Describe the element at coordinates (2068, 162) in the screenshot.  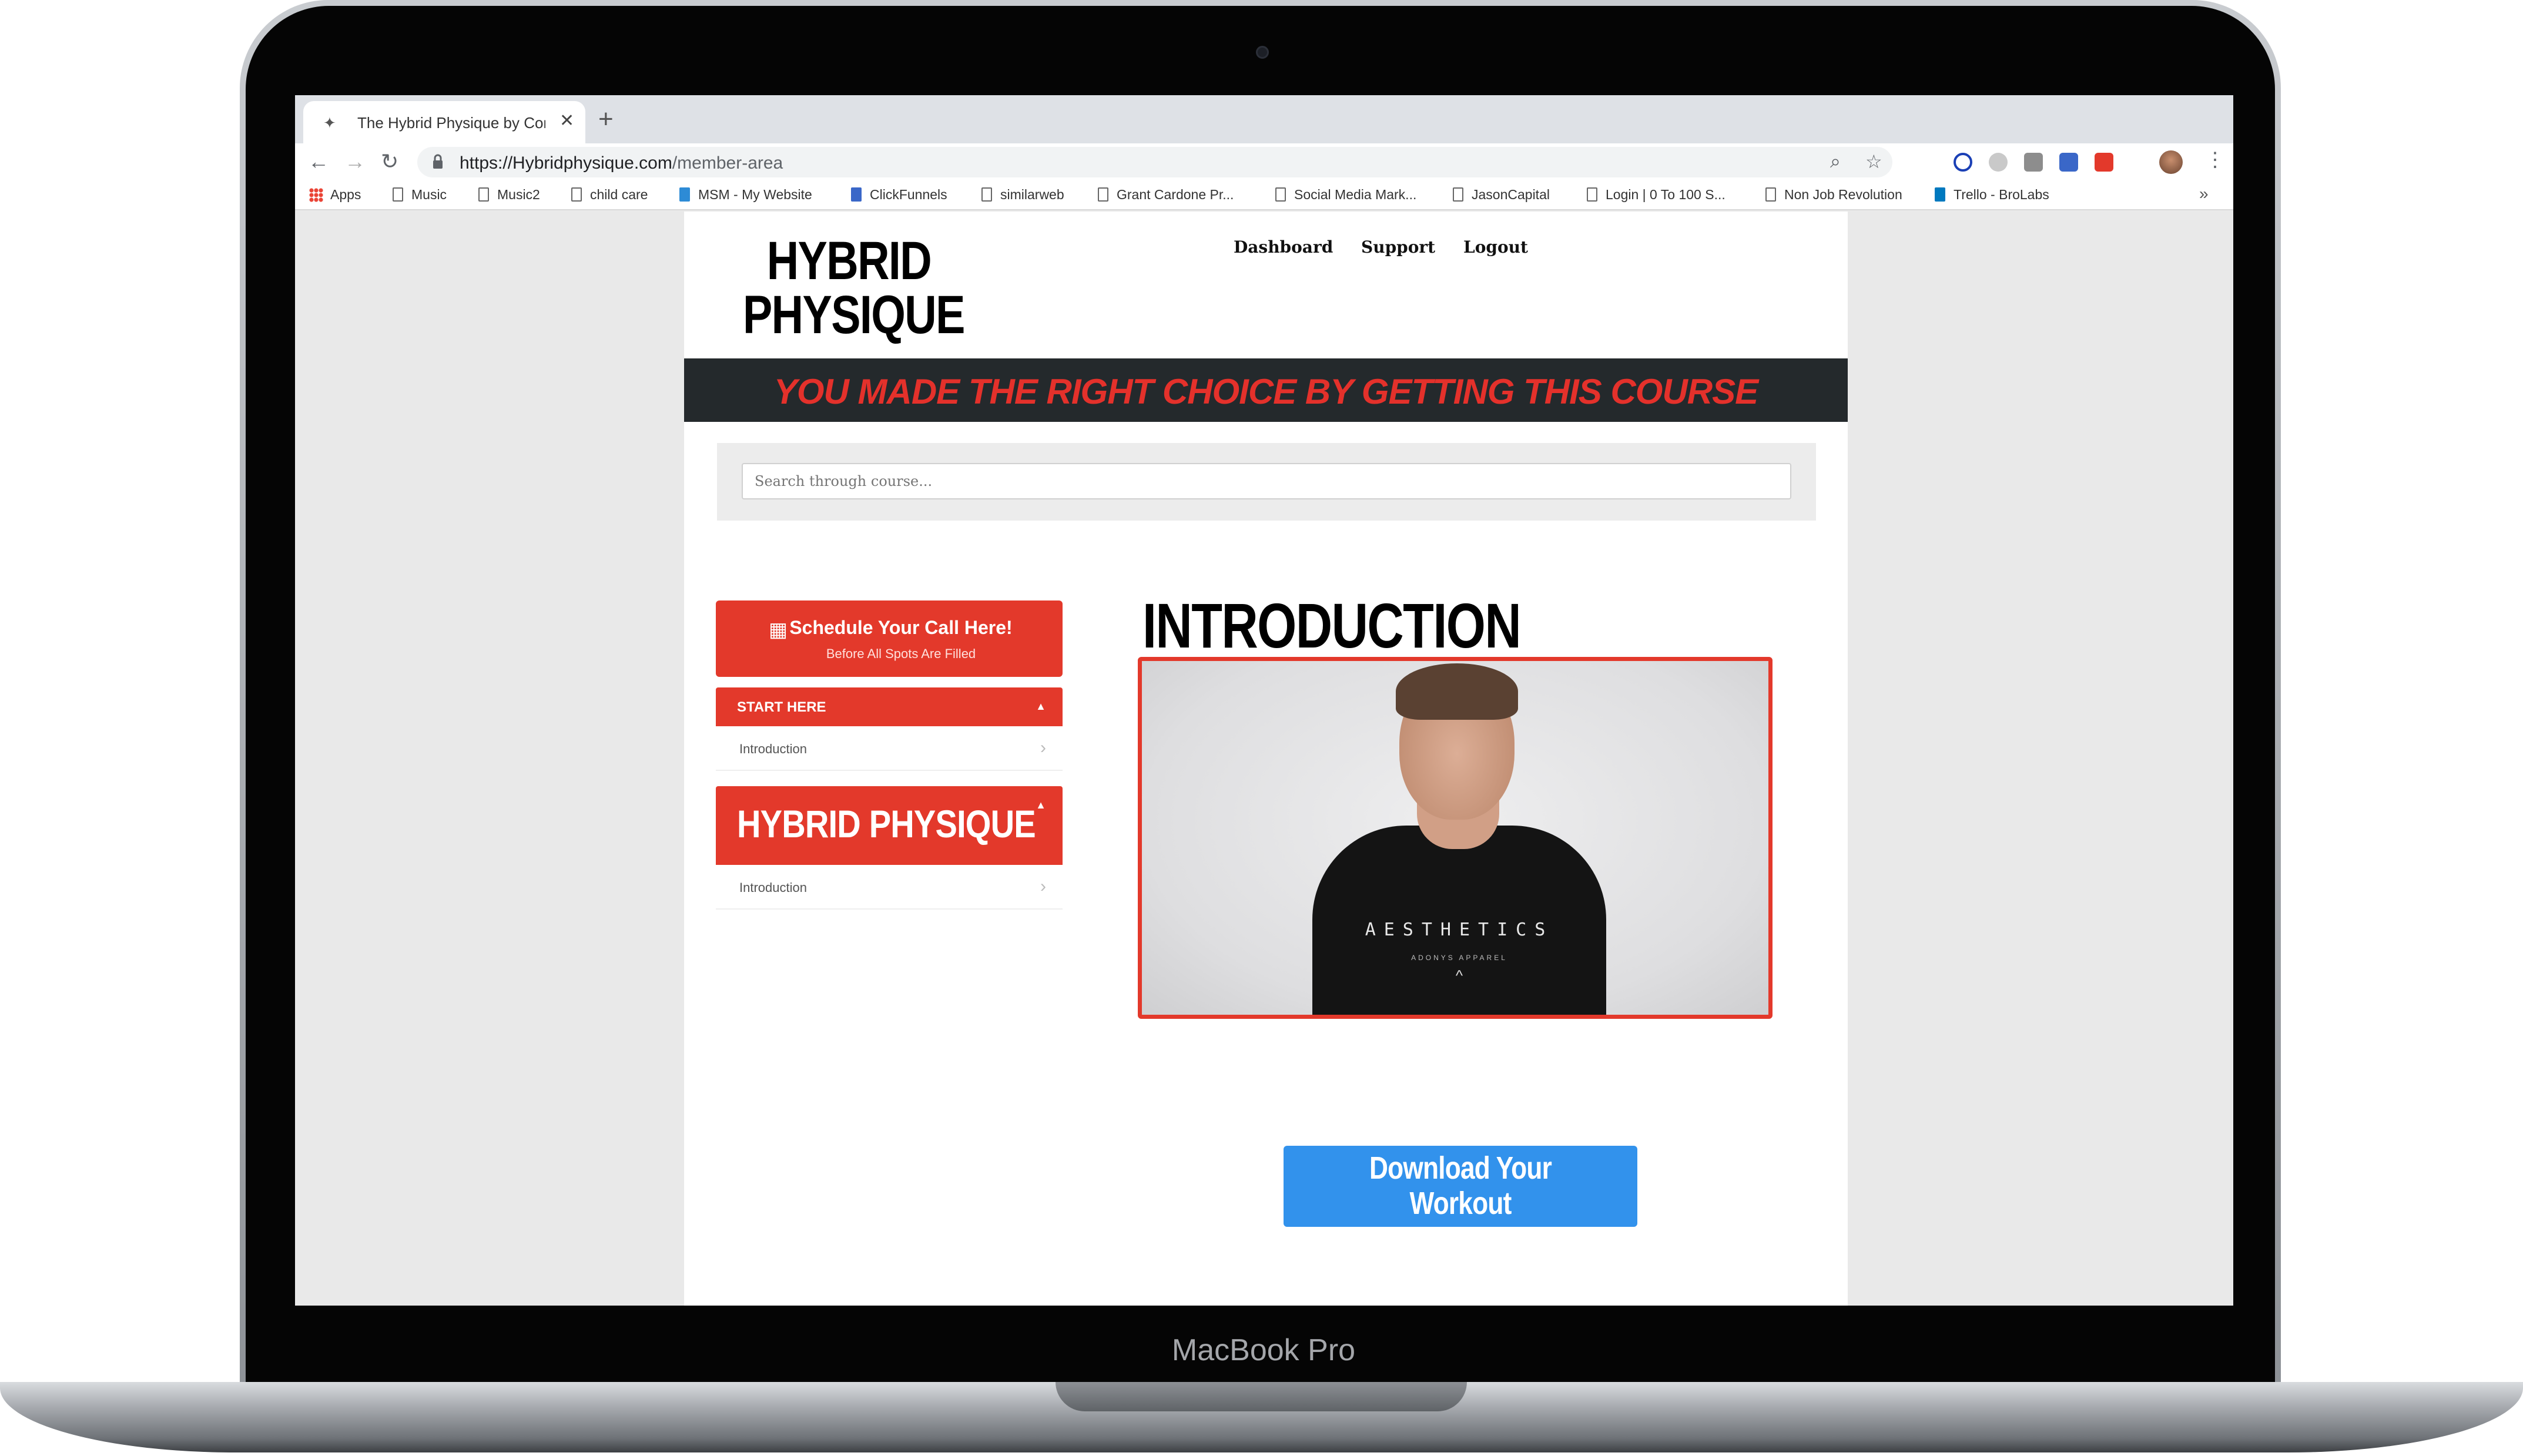
I see `calendar-extension-icon` at that location.